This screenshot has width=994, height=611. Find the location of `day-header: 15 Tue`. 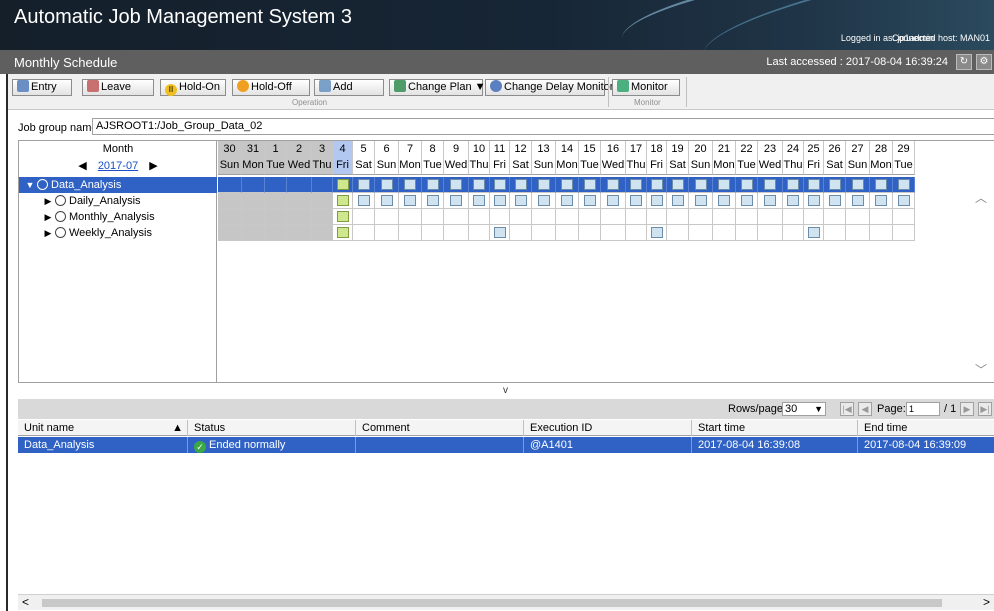

day-header: 15 Tue is located at coordinates (590, 158).